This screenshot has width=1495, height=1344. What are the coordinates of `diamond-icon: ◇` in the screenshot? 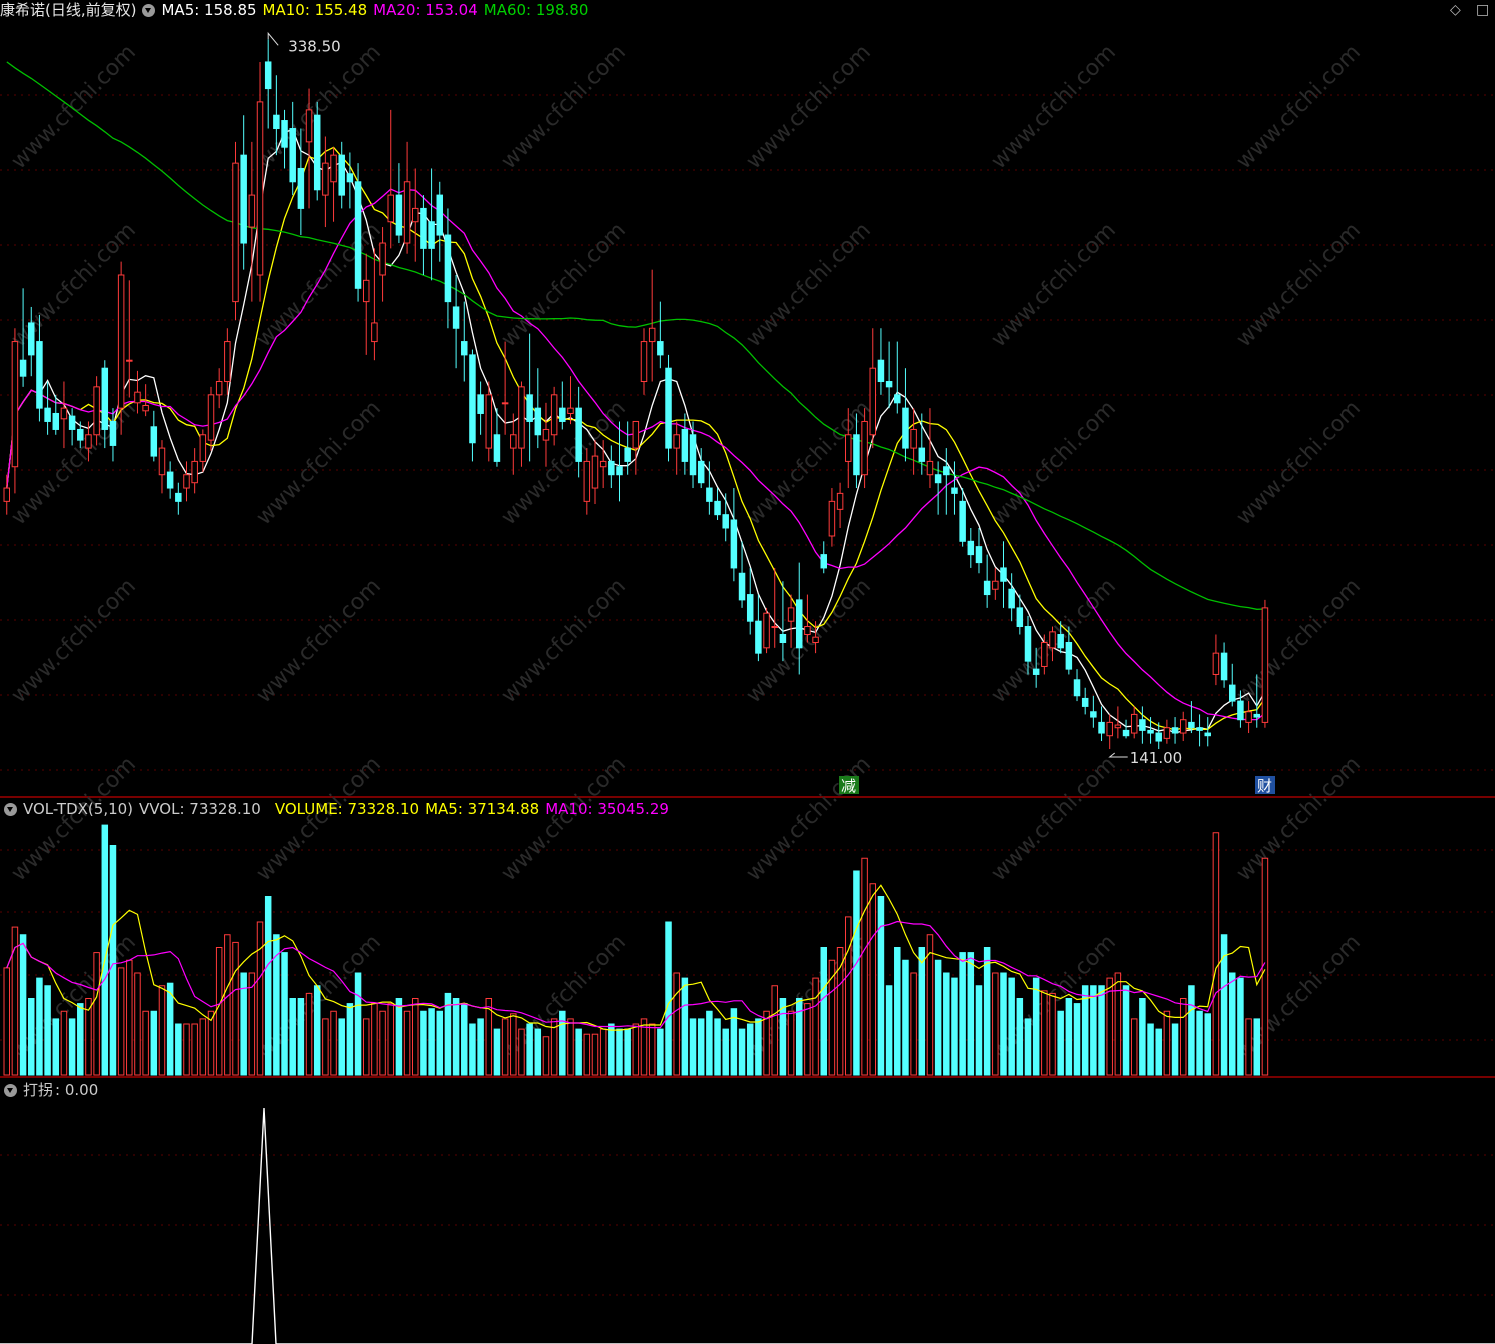 It's located at (1455, 10).